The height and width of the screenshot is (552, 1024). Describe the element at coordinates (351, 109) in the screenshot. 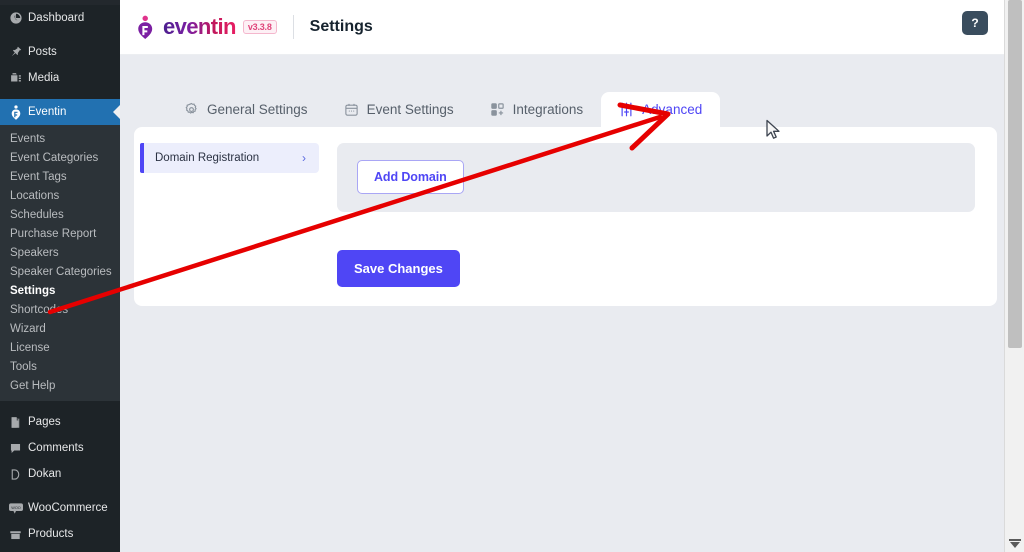

I see `calendar-icon` at that location.